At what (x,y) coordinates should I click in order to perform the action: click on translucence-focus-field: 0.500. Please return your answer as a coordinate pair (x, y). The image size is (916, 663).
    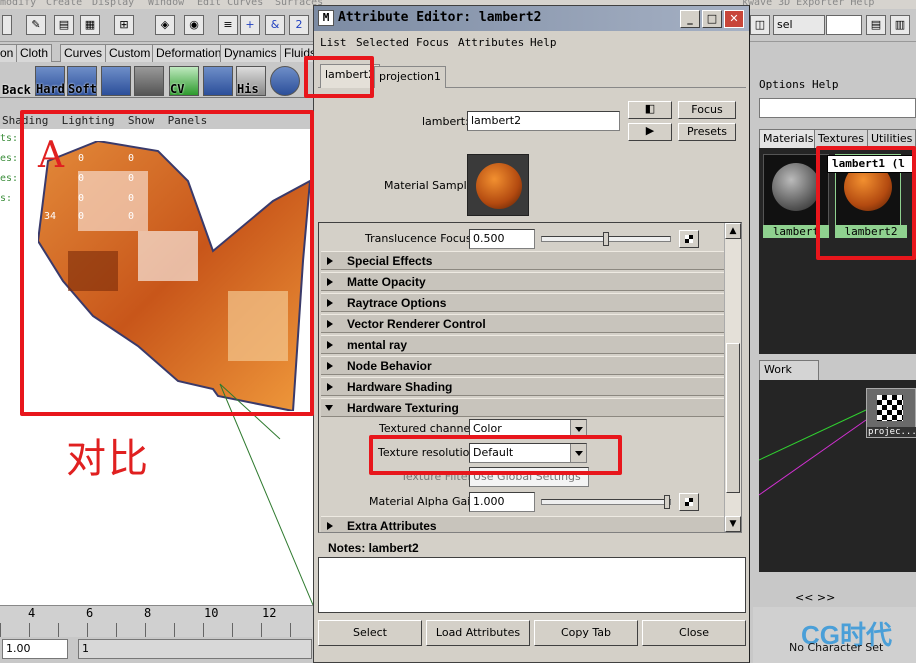
    Looking at the image, I should click on (502, 239).